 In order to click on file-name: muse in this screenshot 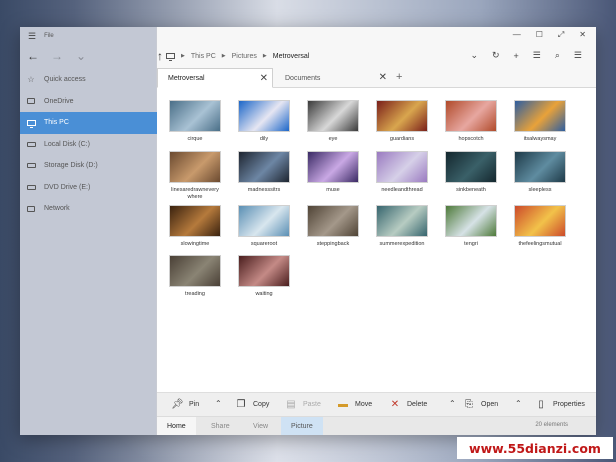, I will do `click(333, 190)`.